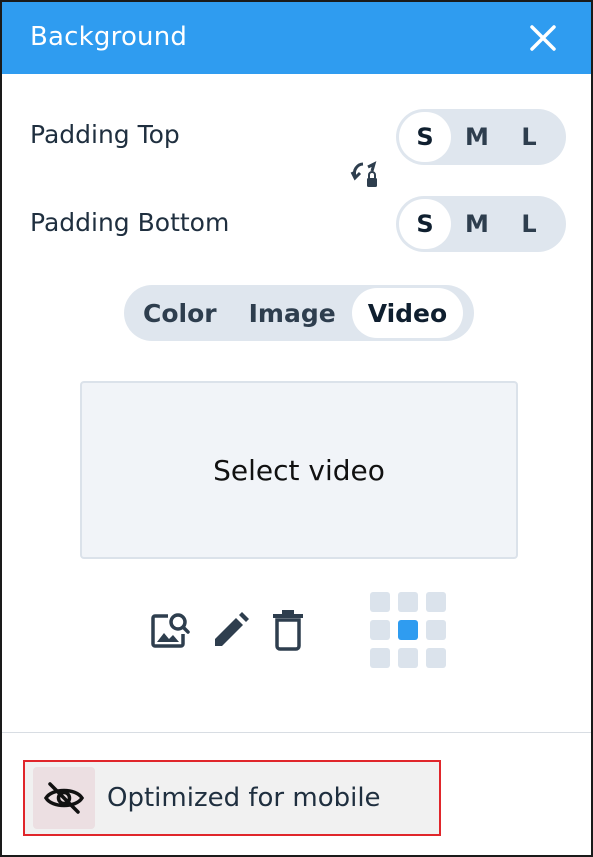  I want to click on position-top-left, so click(380, 602).